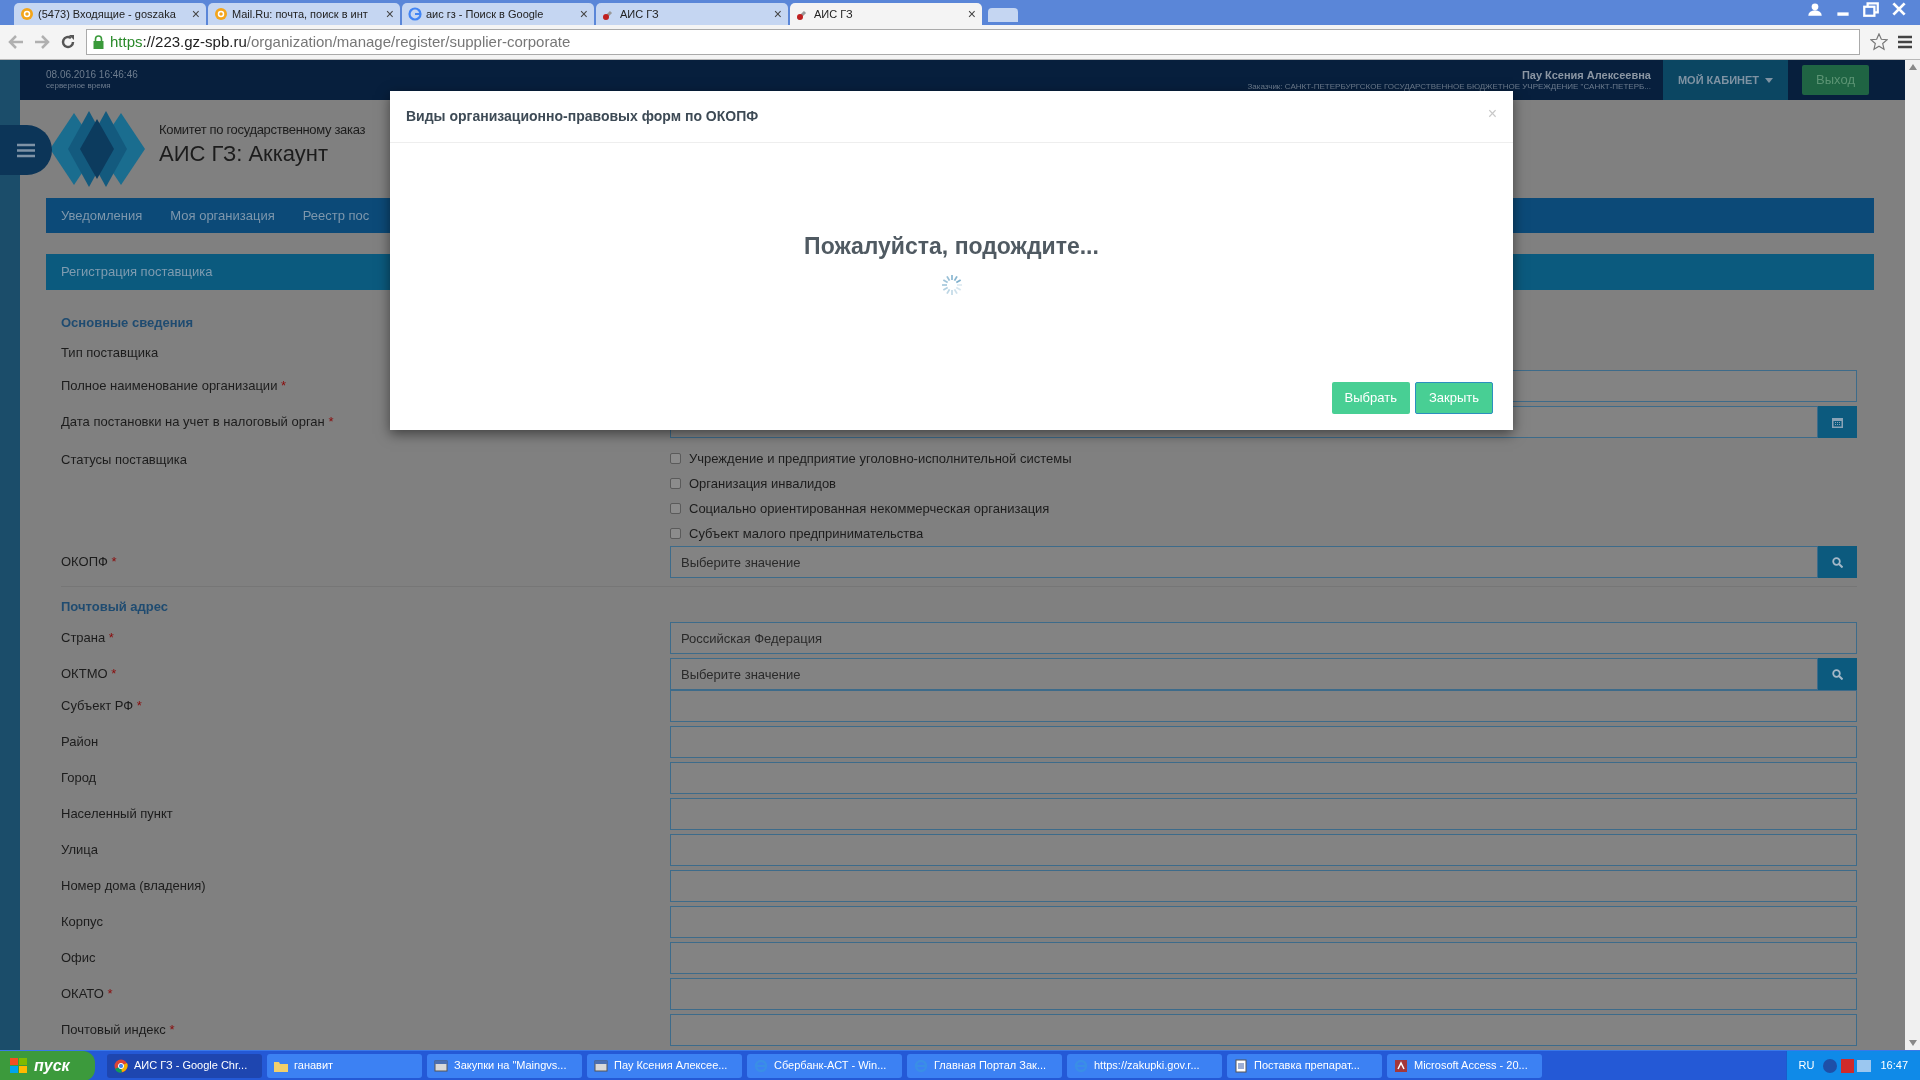  I want to click on input-field: Российская Федерация, so click(1263, 638).